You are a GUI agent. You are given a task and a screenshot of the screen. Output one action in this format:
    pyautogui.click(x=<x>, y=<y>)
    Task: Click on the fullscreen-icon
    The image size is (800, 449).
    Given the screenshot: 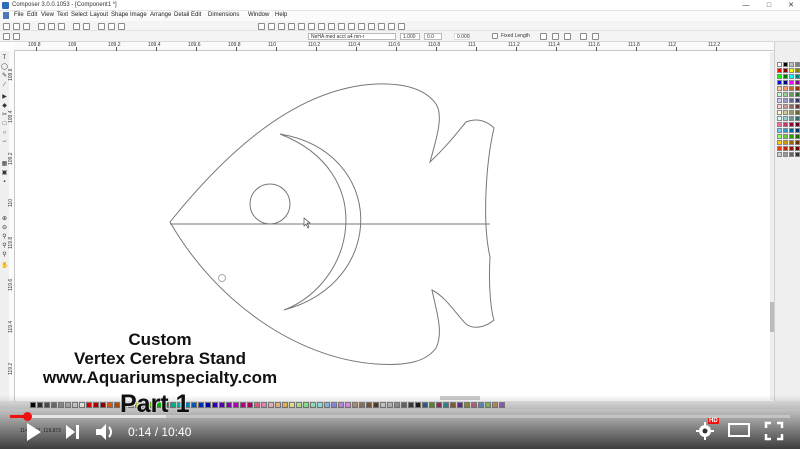 What is the action you would take?
    pyautogui.click(x=774, y=431)
    